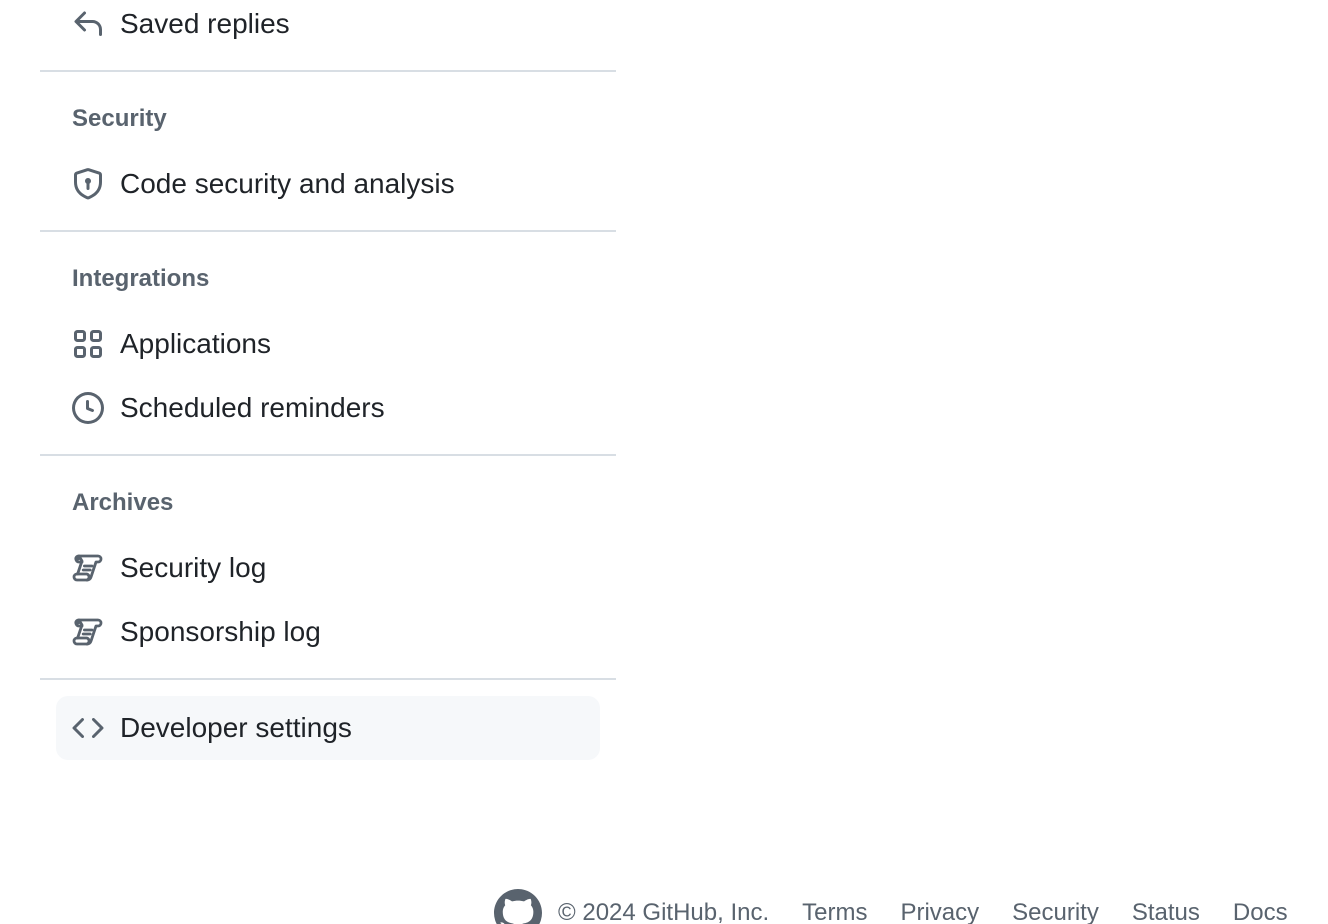  What do you see at coordinates (252, 407) in the screenshot?
I see `sidebar-item-label: Scheduled reminders` at bounding box center [252, 407].